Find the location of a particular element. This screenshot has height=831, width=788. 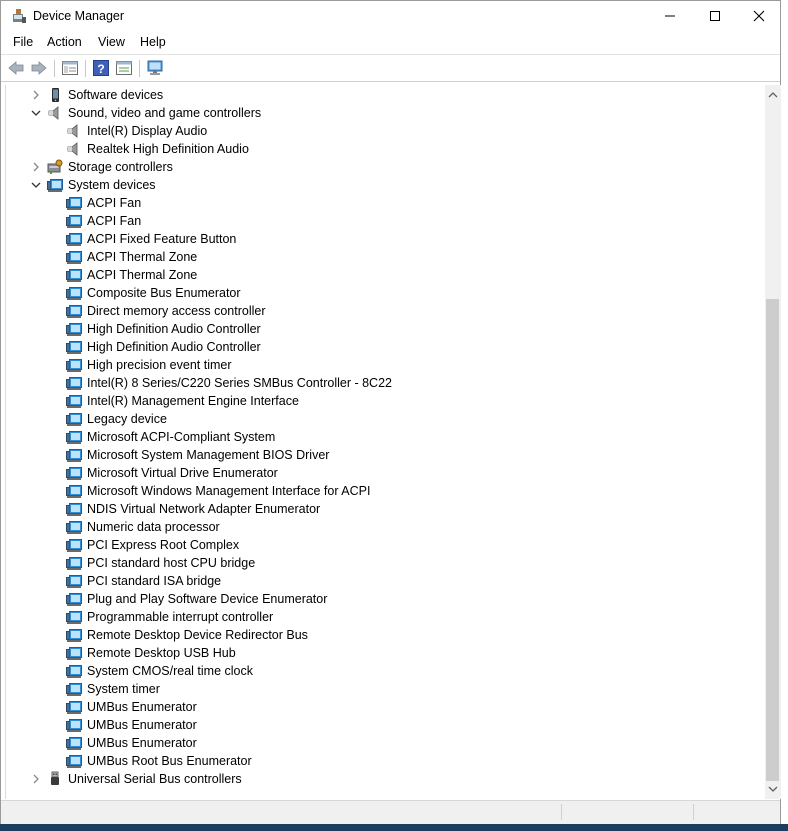

tree-item: Microsoft Virtual Drive Enumerator is located at coordinates (383, 473).